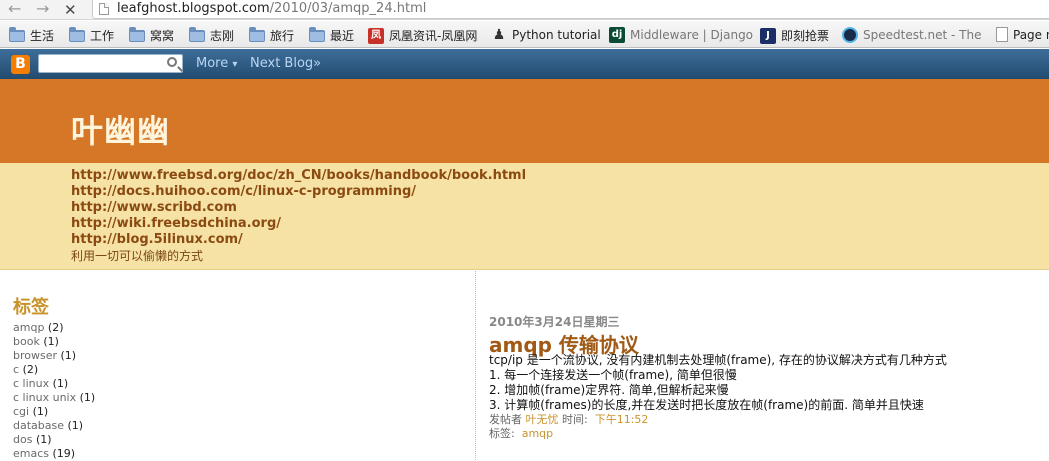 This screenshot has height=461, width=1049. I want to click on bookmark-page: Page n, so click(1022, 34).